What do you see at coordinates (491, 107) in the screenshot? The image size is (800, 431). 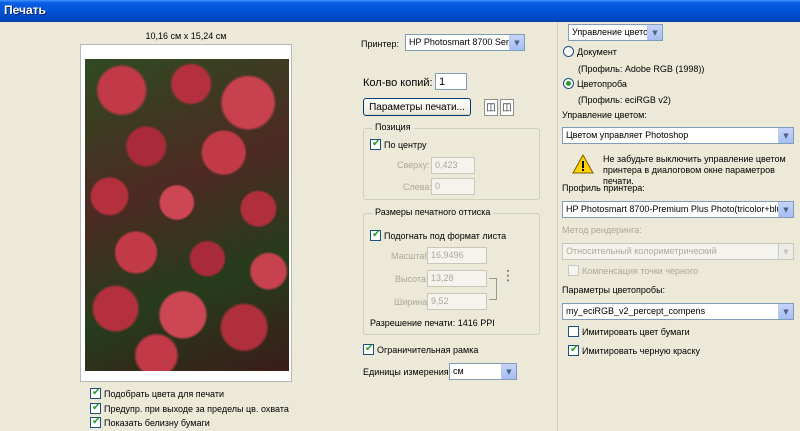 I see `page-orientation-portrait-icon: ◫` at bounding box center [491, 107].